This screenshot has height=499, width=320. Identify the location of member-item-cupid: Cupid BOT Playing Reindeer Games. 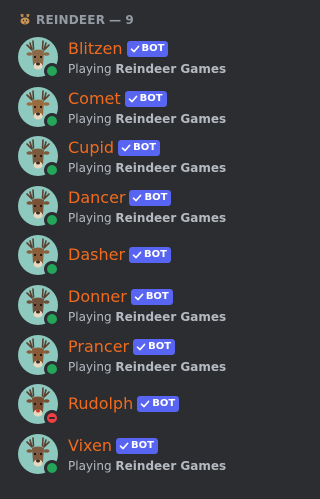
(128, 156).